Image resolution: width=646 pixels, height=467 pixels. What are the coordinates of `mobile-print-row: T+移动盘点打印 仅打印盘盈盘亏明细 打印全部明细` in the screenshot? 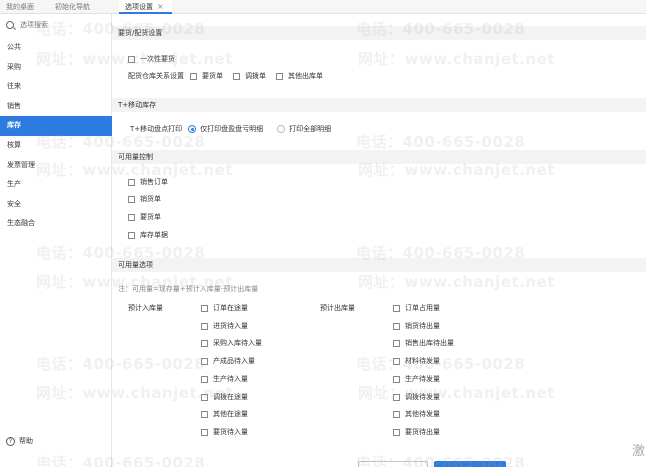 It's located at (230, 129).